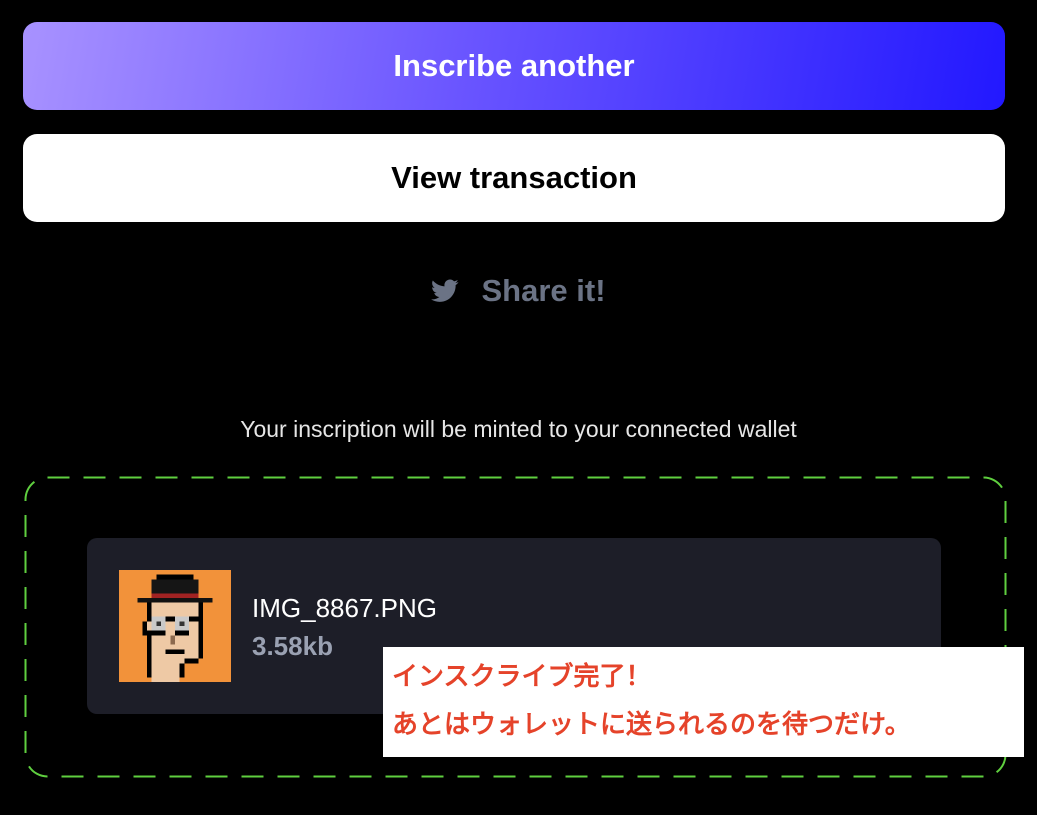  Describe the element at coordinates (522, 677) in the screenshot. I see `annotation-line-1: インスクライブ完了！` at that location.